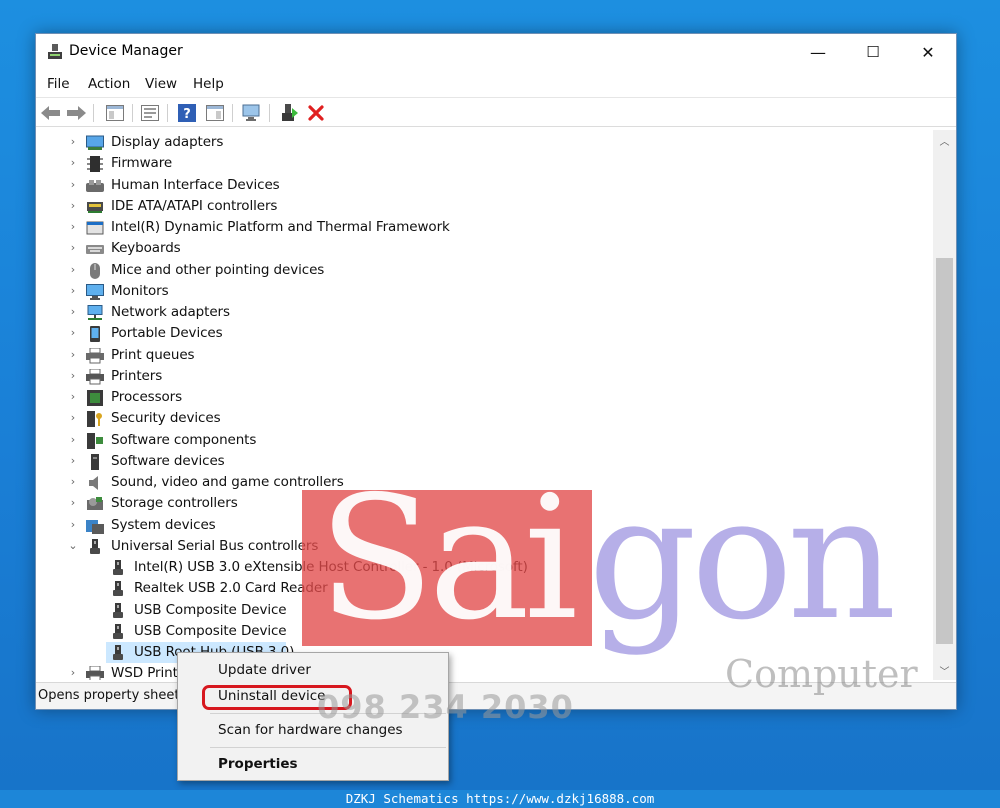 This screenshot has height=808, width=1000. I want to click on scan-hardware-icon, so click(252, 113).